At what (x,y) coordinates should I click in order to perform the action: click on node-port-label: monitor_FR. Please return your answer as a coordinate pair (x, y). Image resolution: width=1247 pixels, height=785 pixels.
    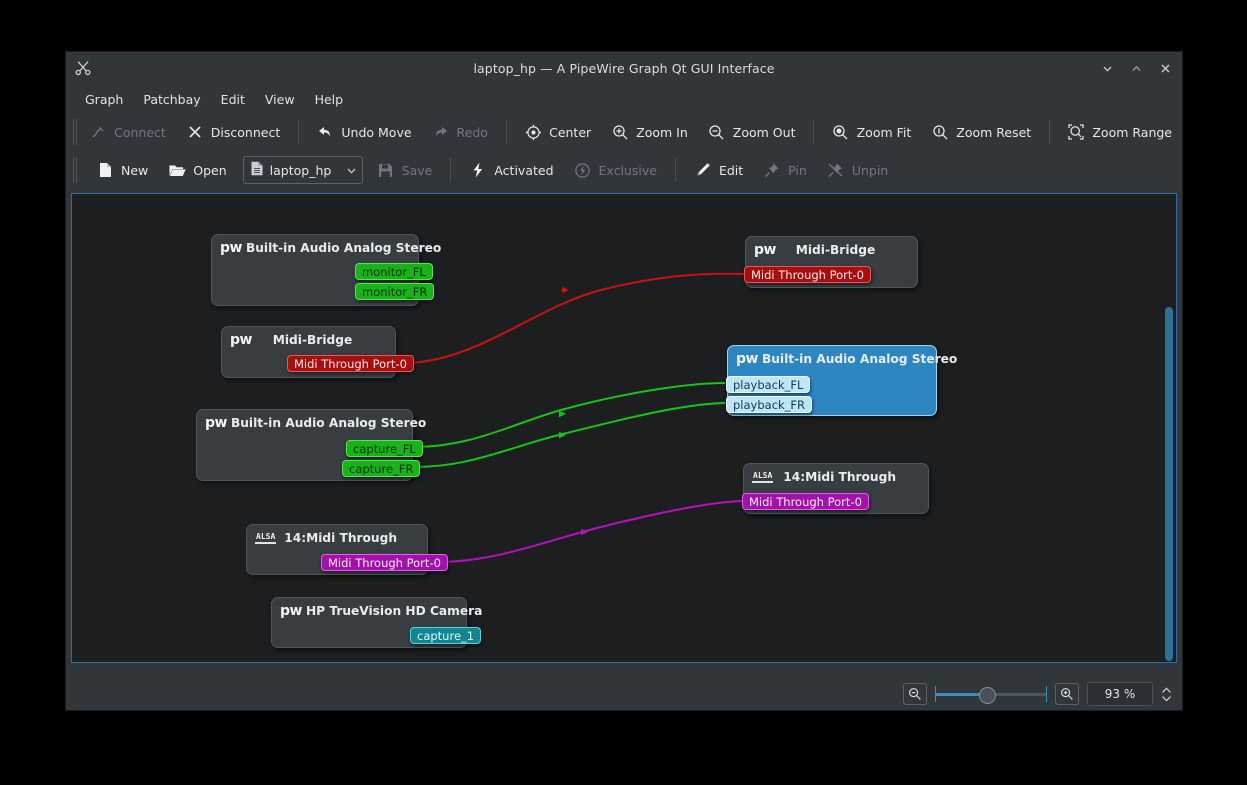
    Looking at the image, I should click on (395, 291).